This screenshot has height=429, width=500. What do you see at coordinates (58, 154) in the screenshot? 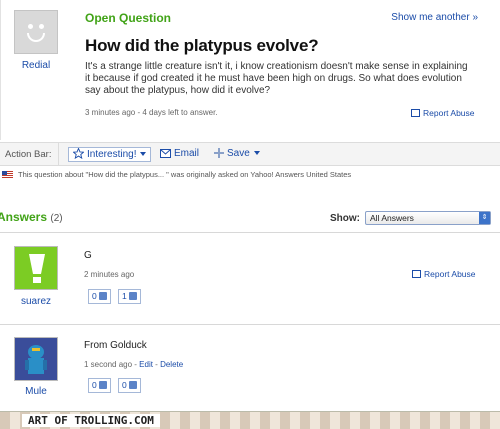
I see `action-bar-divider` at bounding box center [58, 154].